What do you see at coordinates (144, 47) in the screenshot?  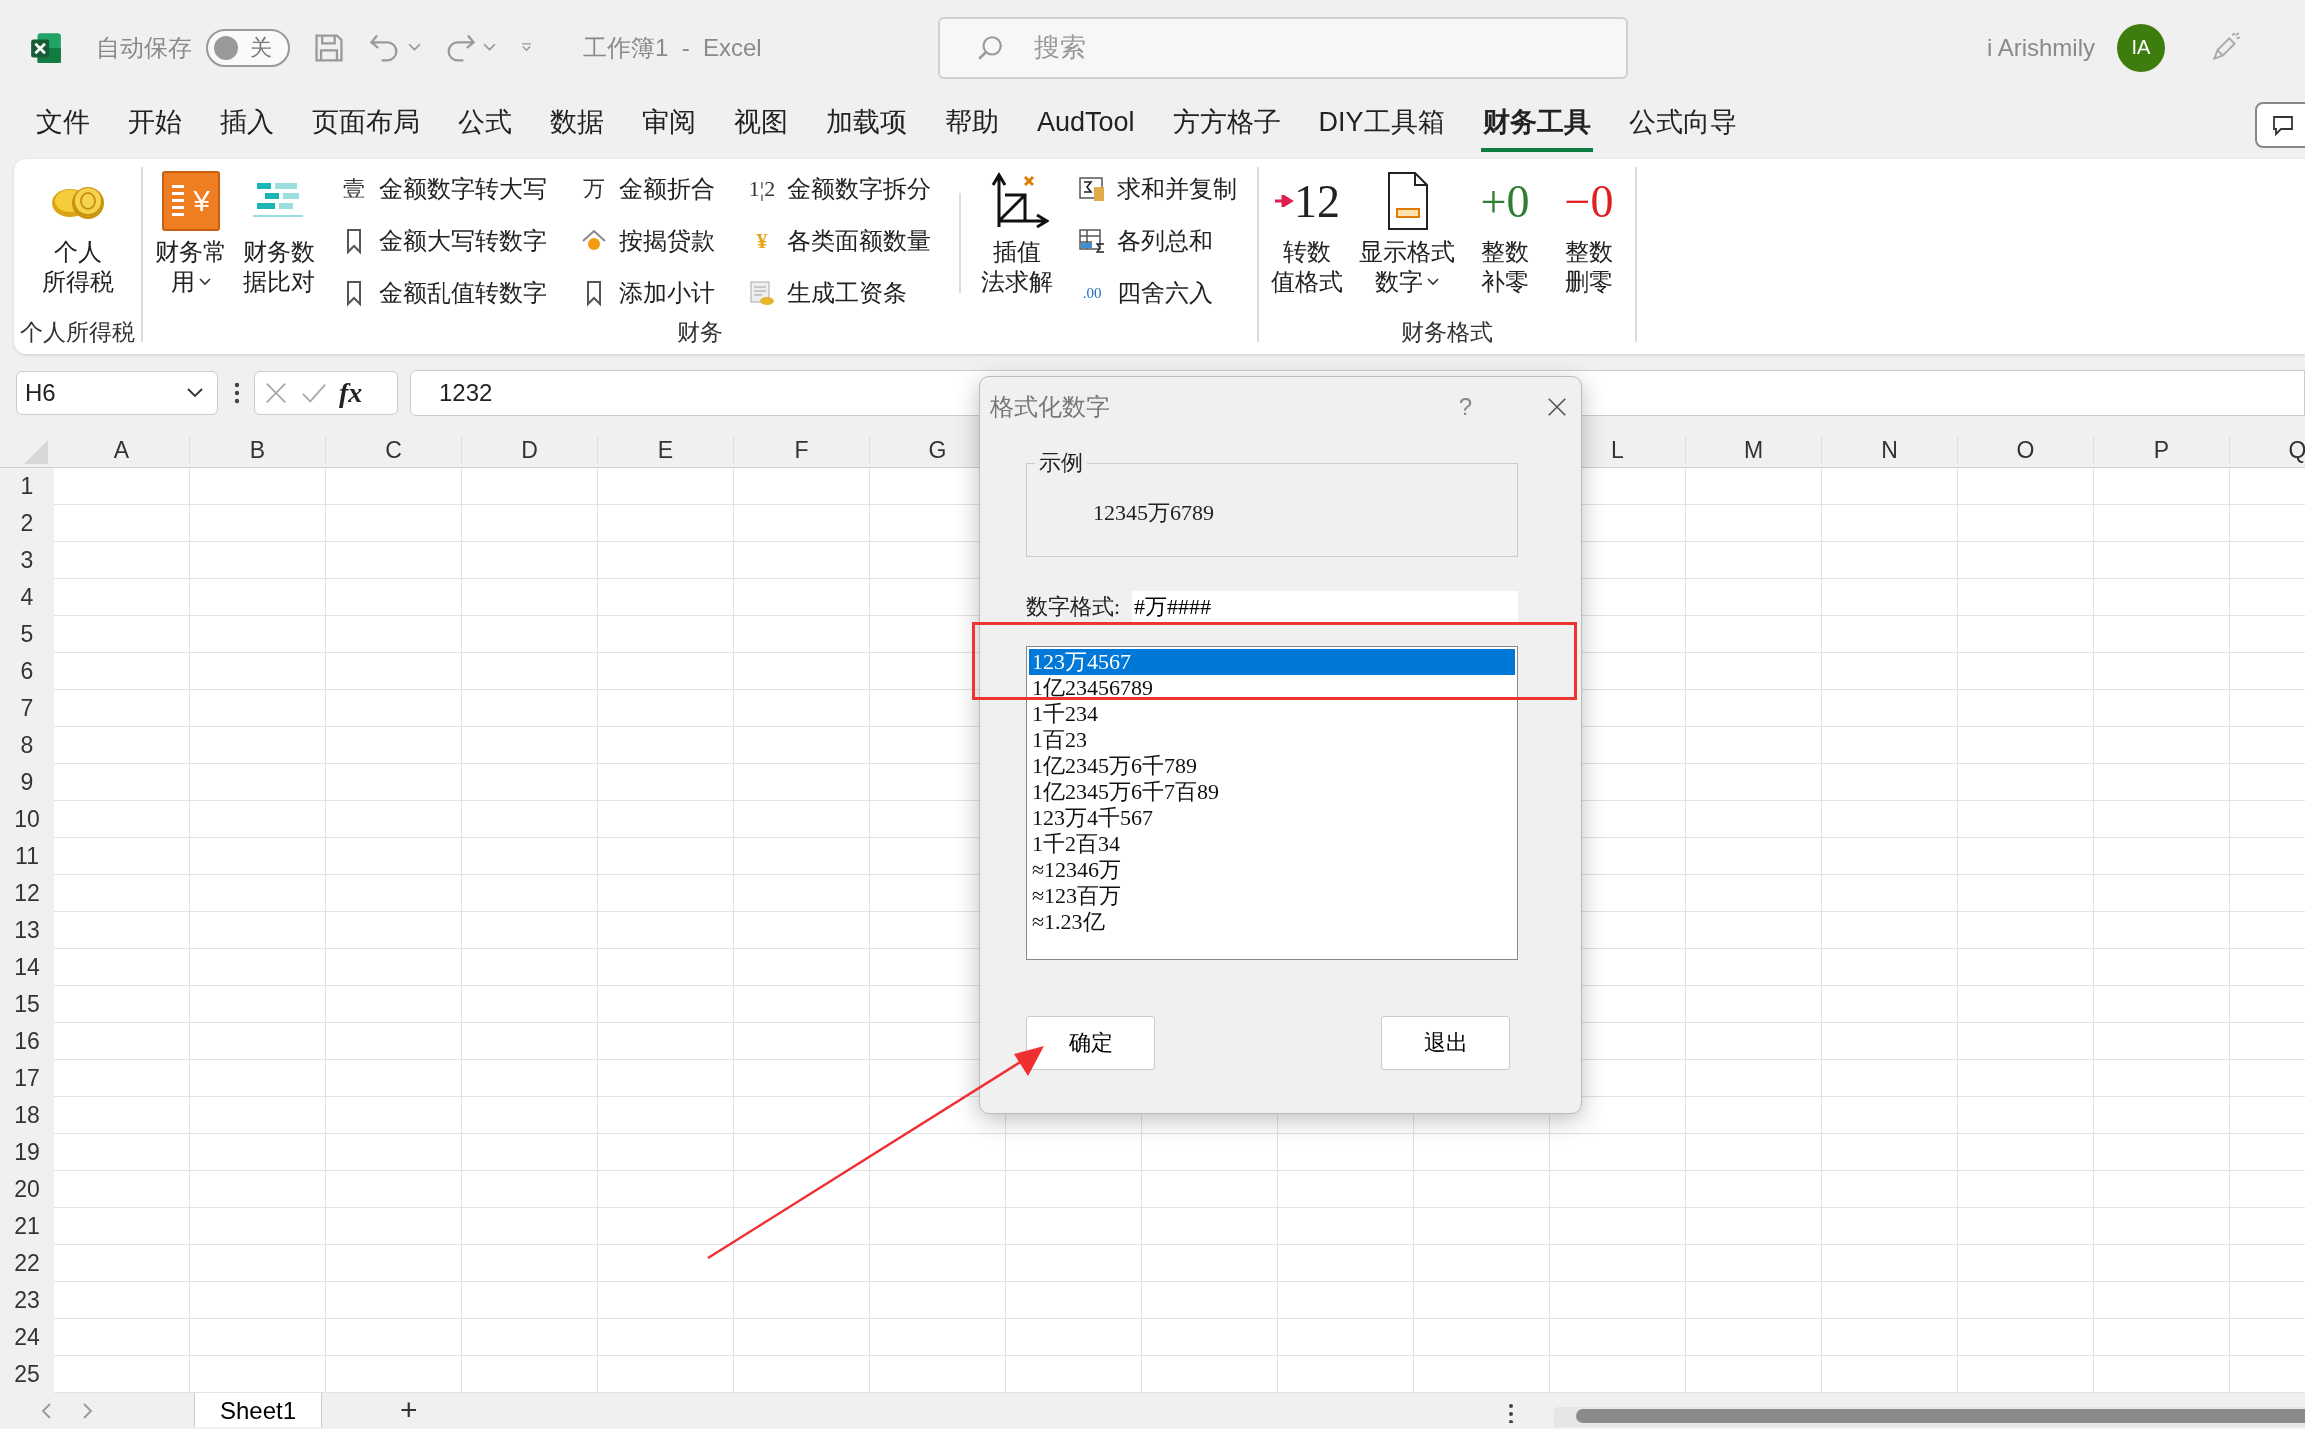 I see `autosave-label: 自动保存` at bounding box center [144, 47].